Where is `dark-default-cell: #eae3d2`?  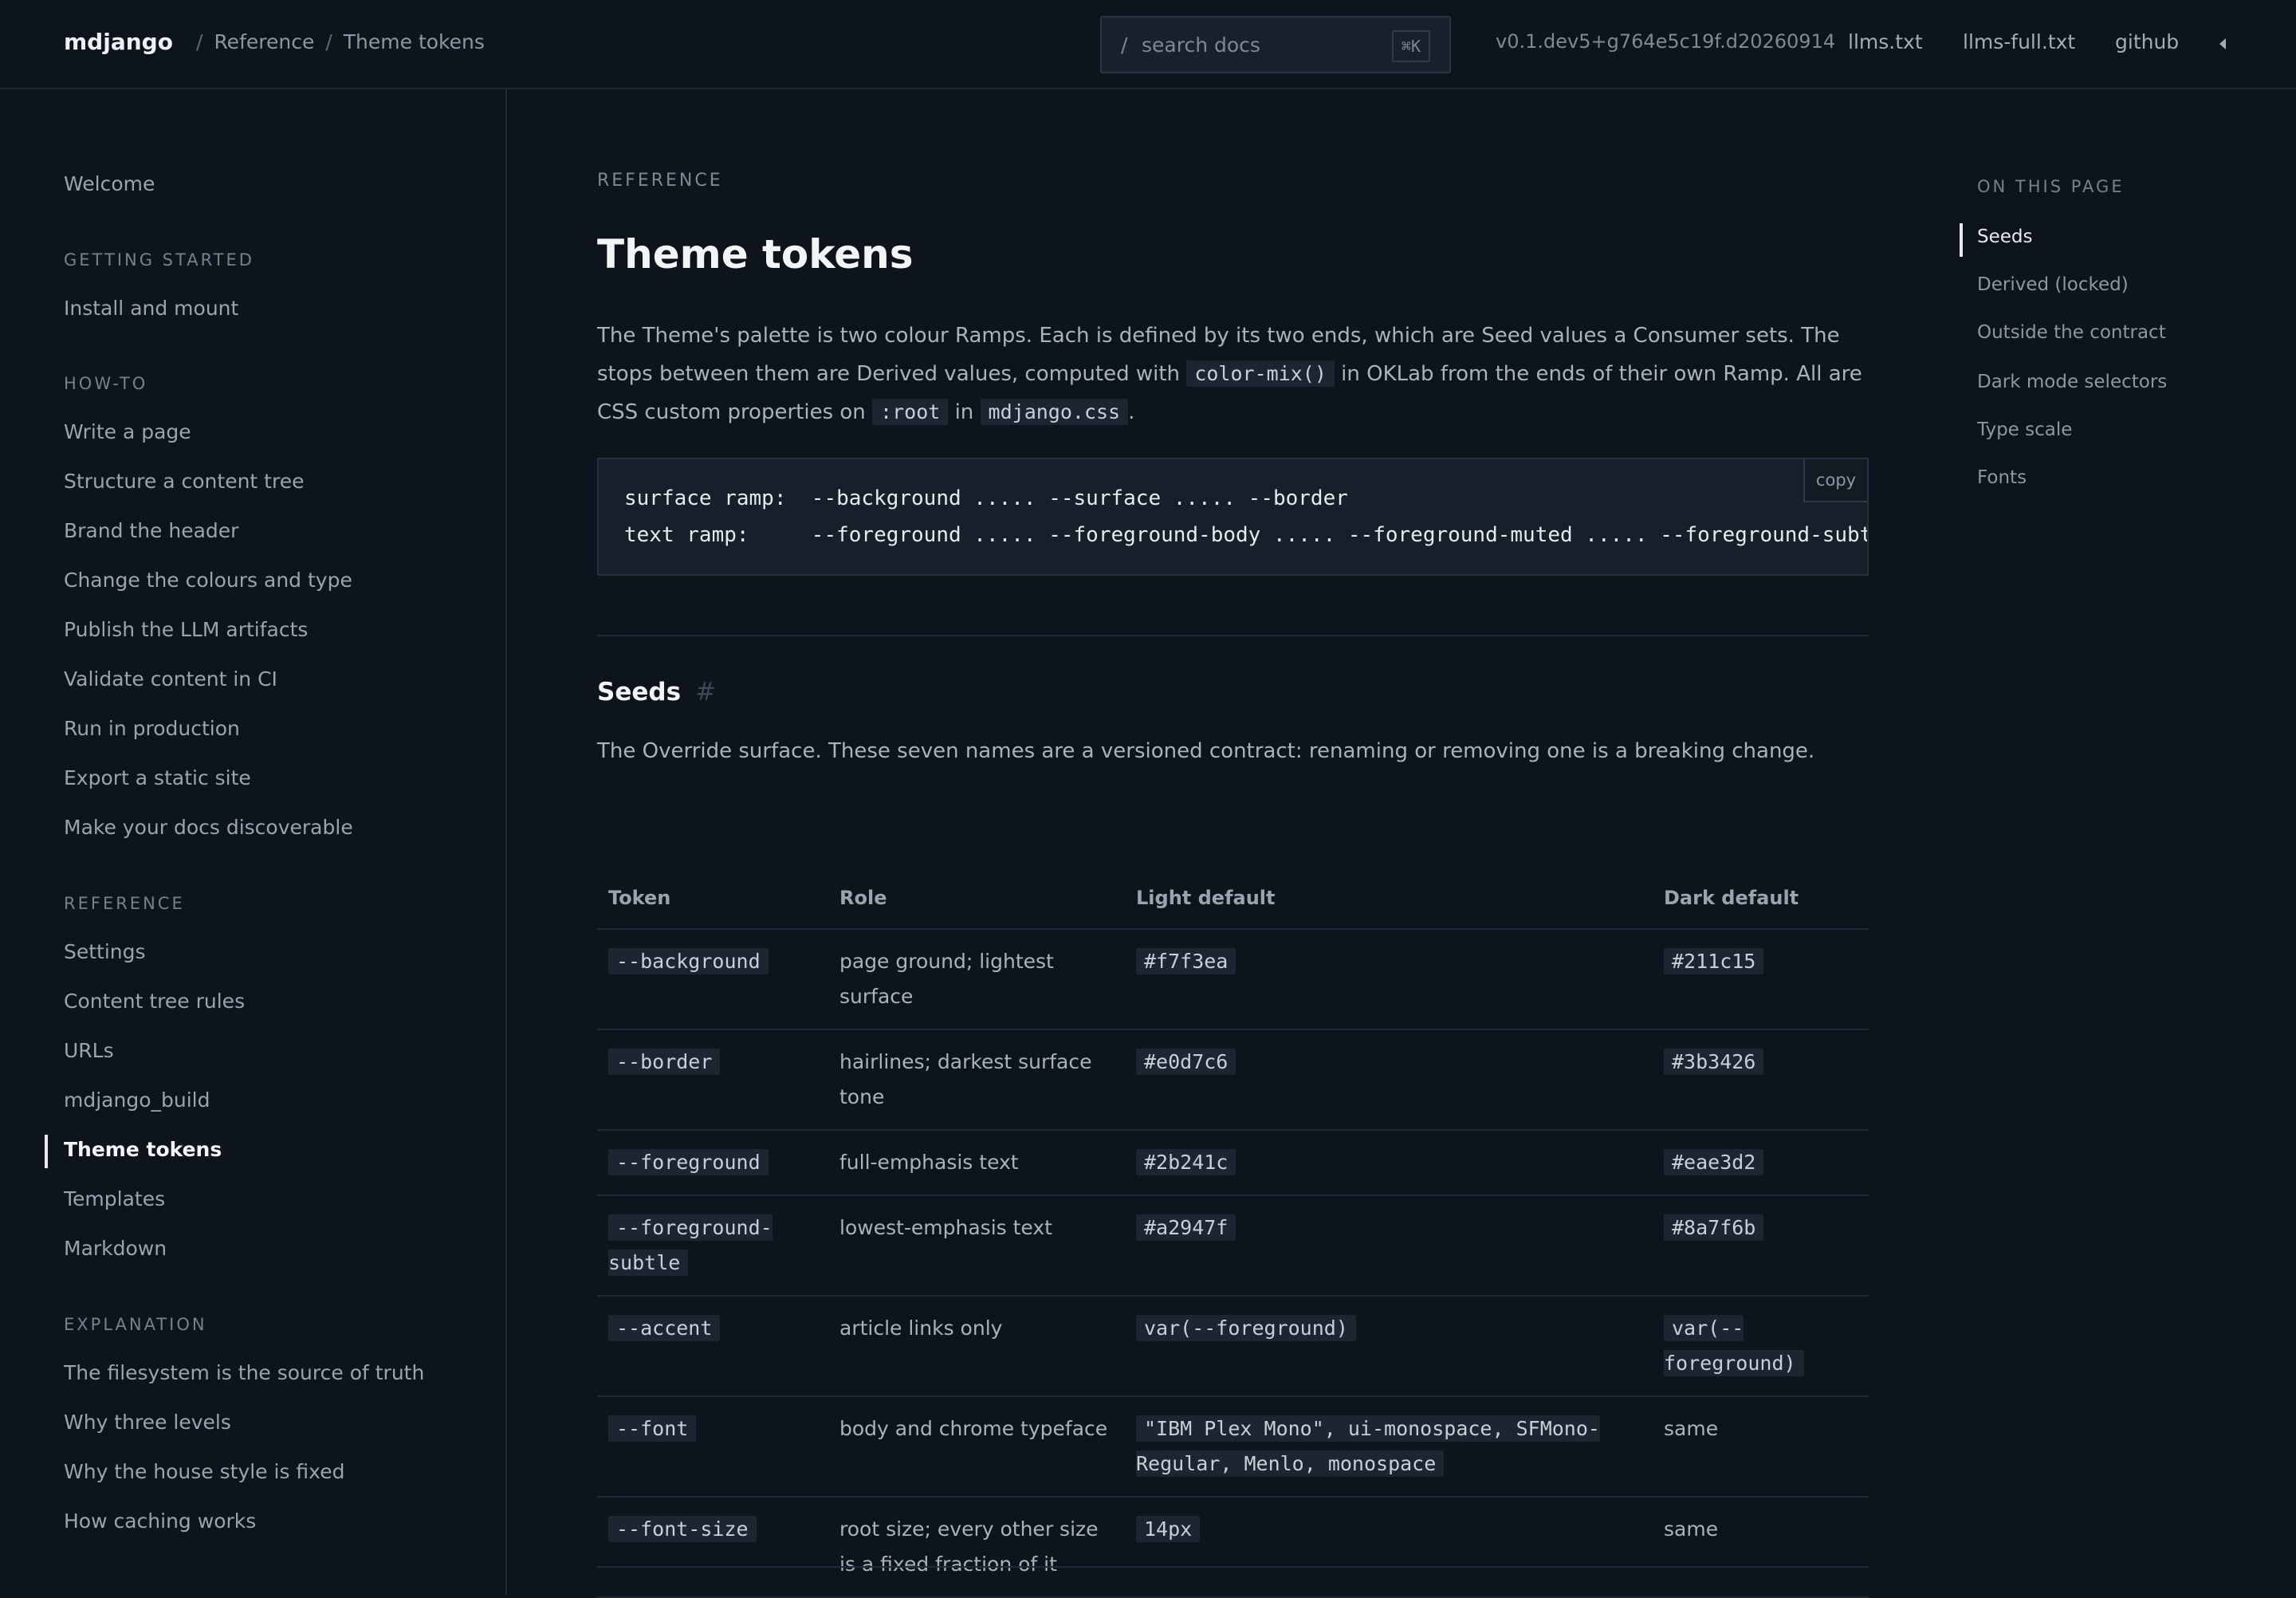 dark-default-cell: #eae3d2 is located at coordinates (1761, 1163).